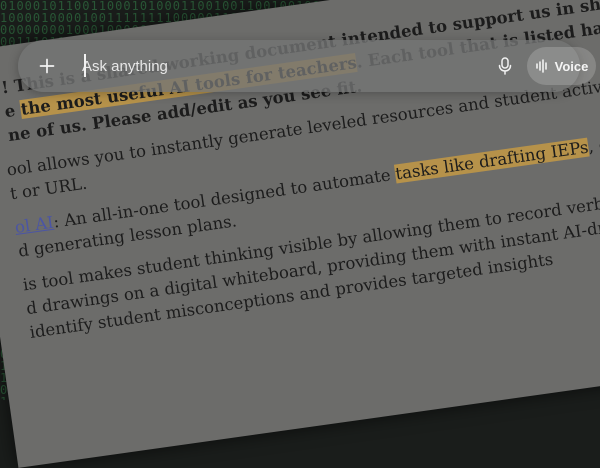  I want to click on add-button, so click(47, 66).